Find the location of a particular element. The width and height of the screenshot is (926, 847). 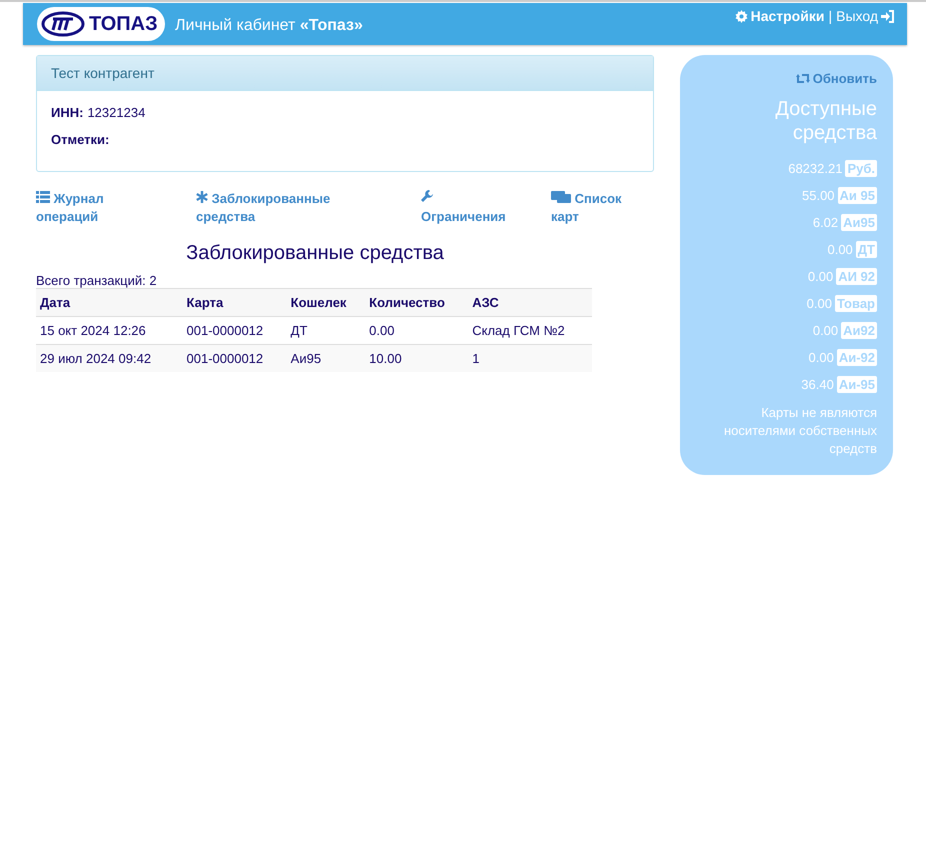

fund-unit: Аи 95 is located at coordinates (857, 195).